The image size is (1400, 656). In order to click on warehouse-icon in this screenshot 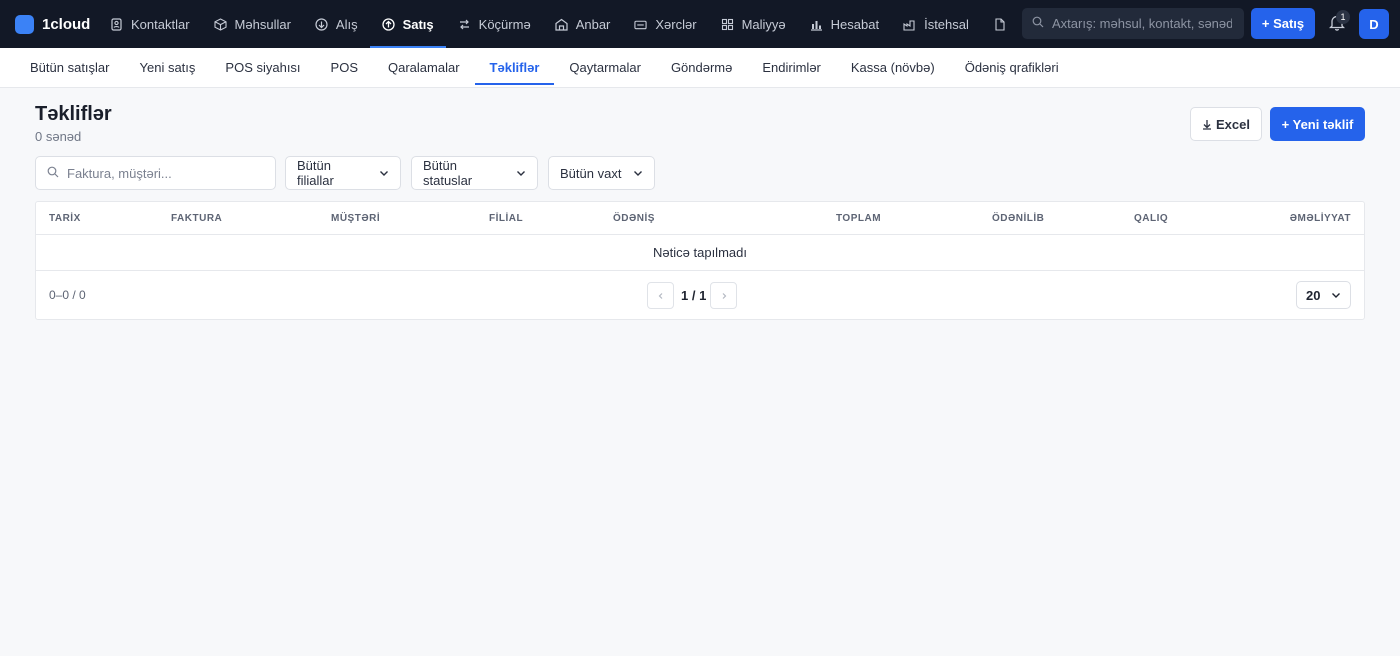, I will do `click(561, 24)`.